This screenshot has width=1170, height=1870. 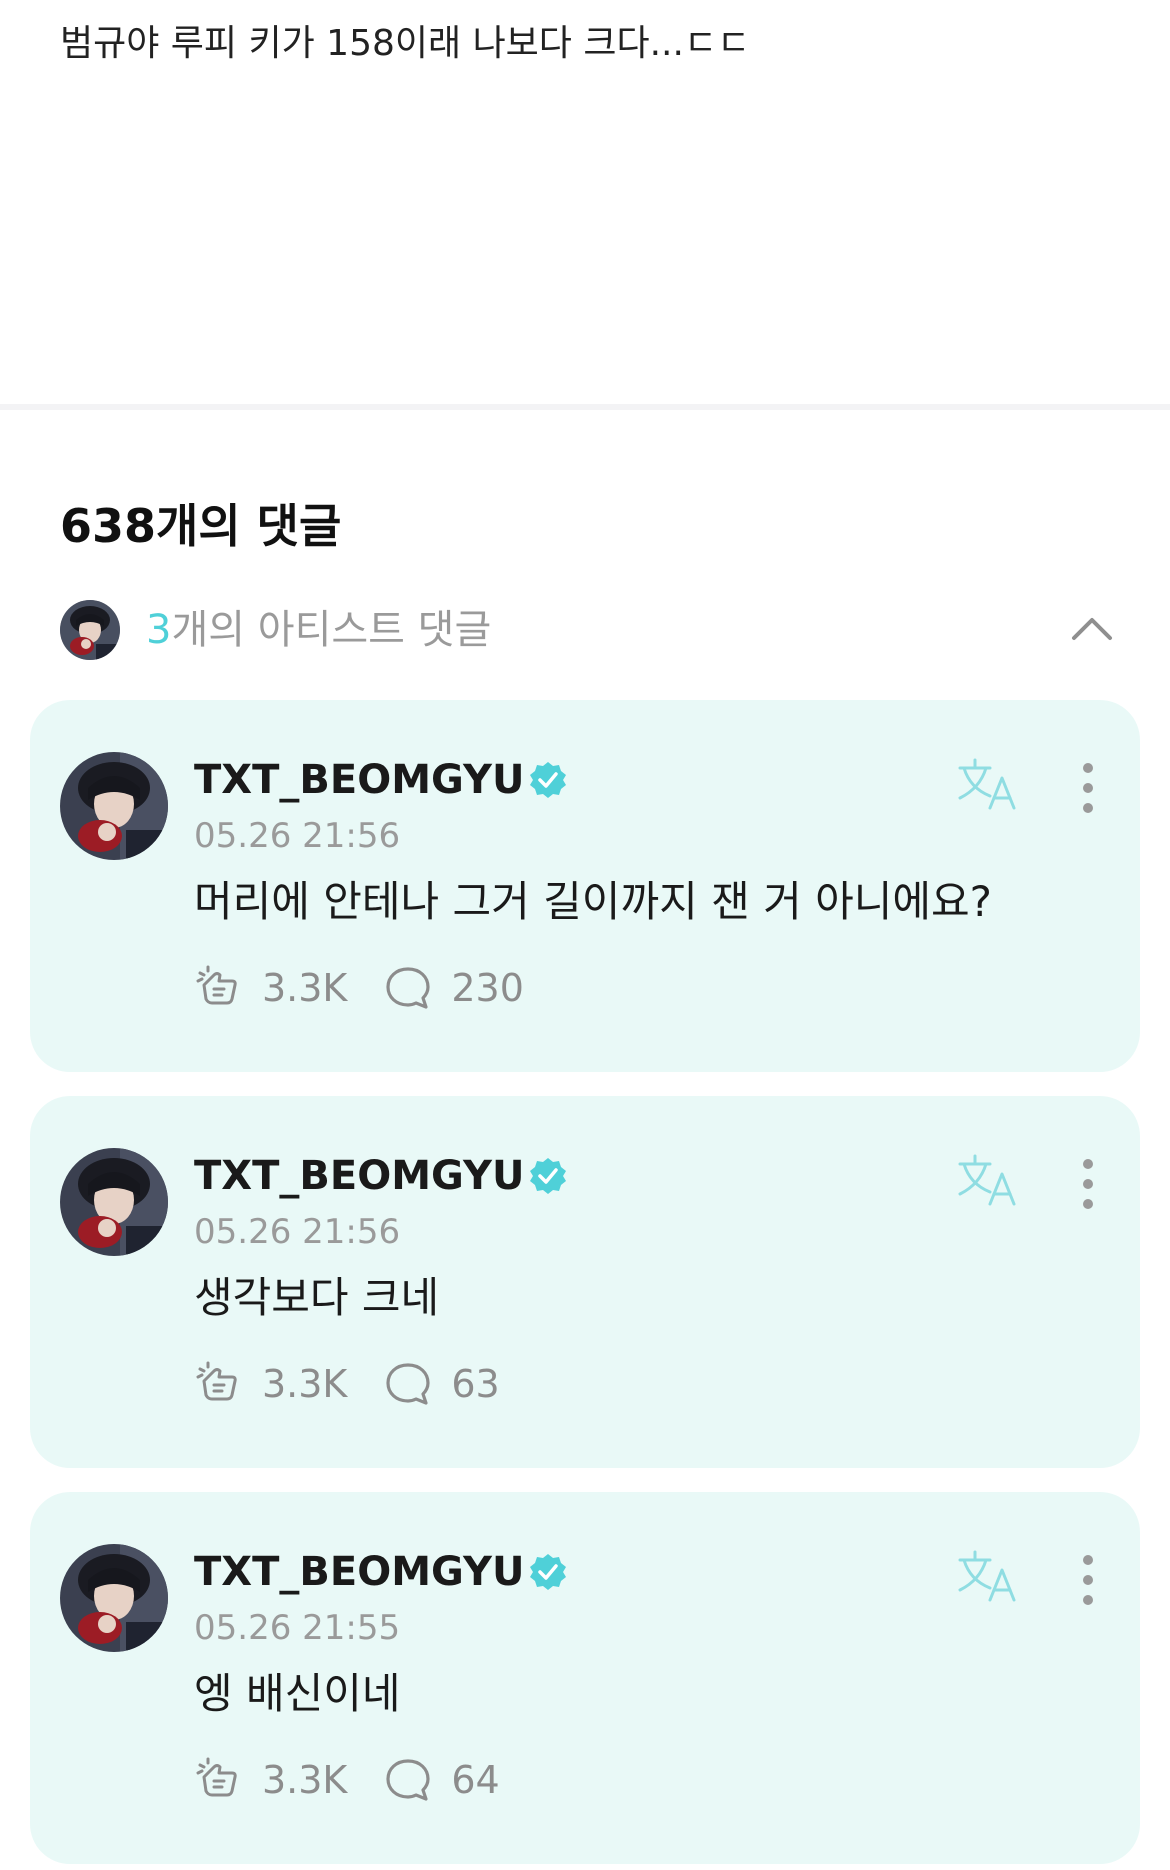 I want to click on comment-actions: 3.3K 63, so click(x=347, y=1384).